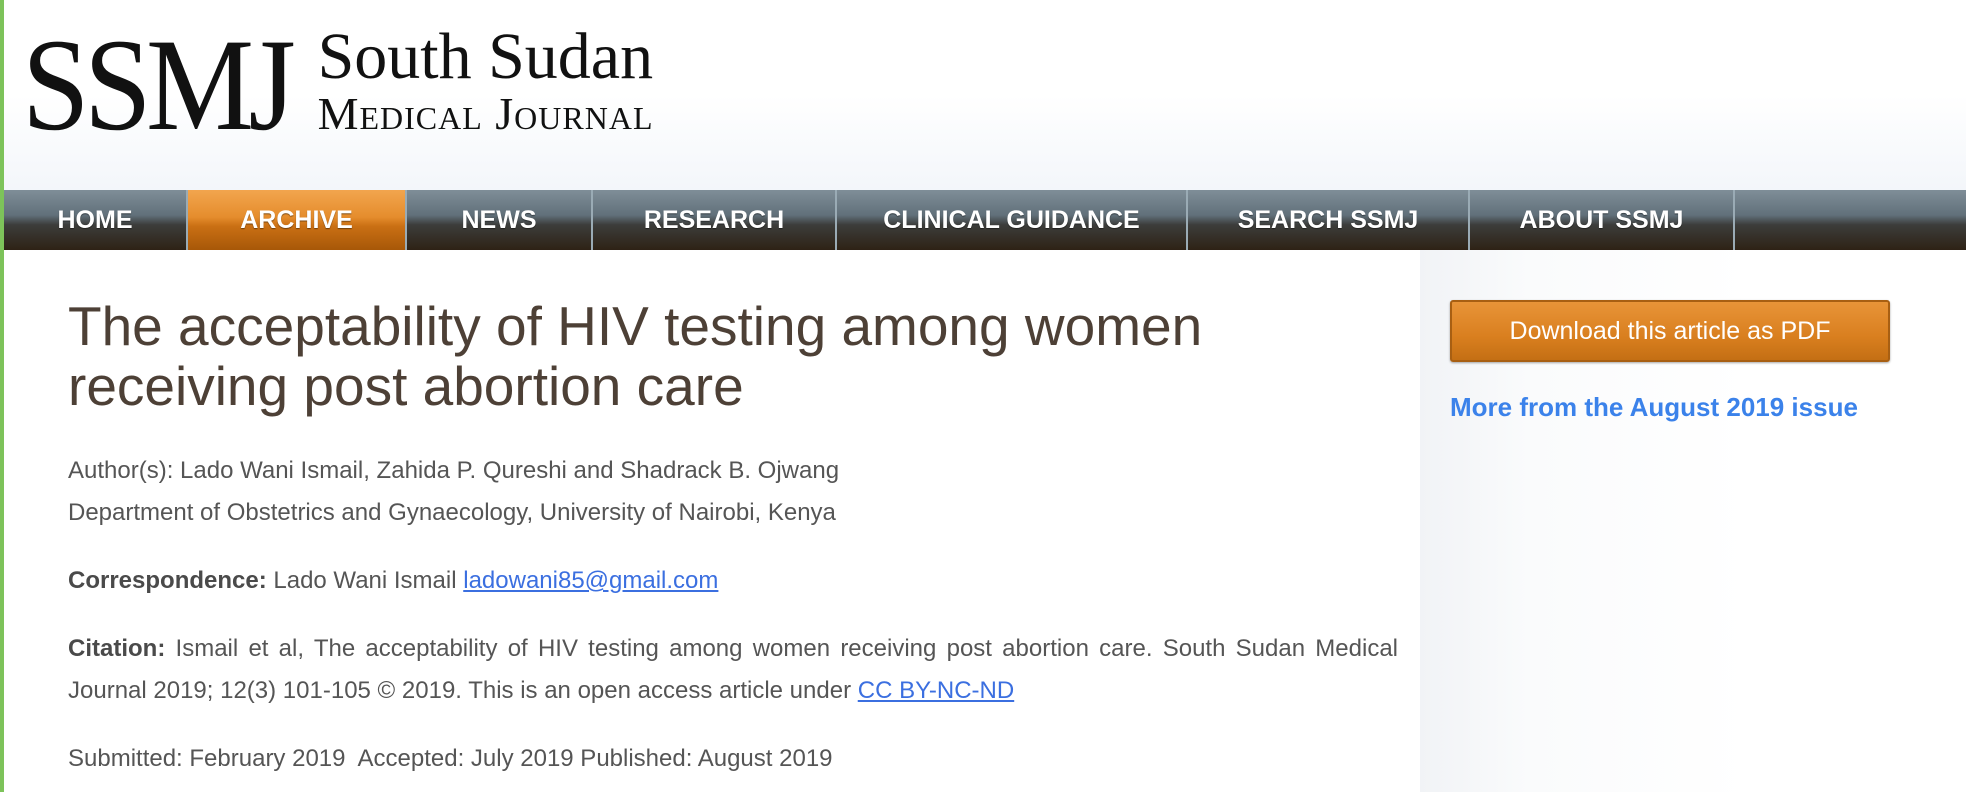  I want to click on nav-home: HOME, so click(96, 220).